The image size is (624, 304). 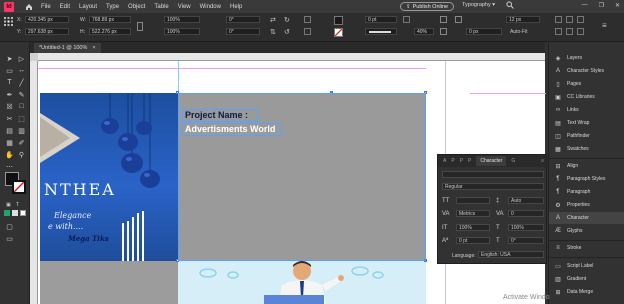 I want to click on shadow-icon, so click(x=443, y=31).